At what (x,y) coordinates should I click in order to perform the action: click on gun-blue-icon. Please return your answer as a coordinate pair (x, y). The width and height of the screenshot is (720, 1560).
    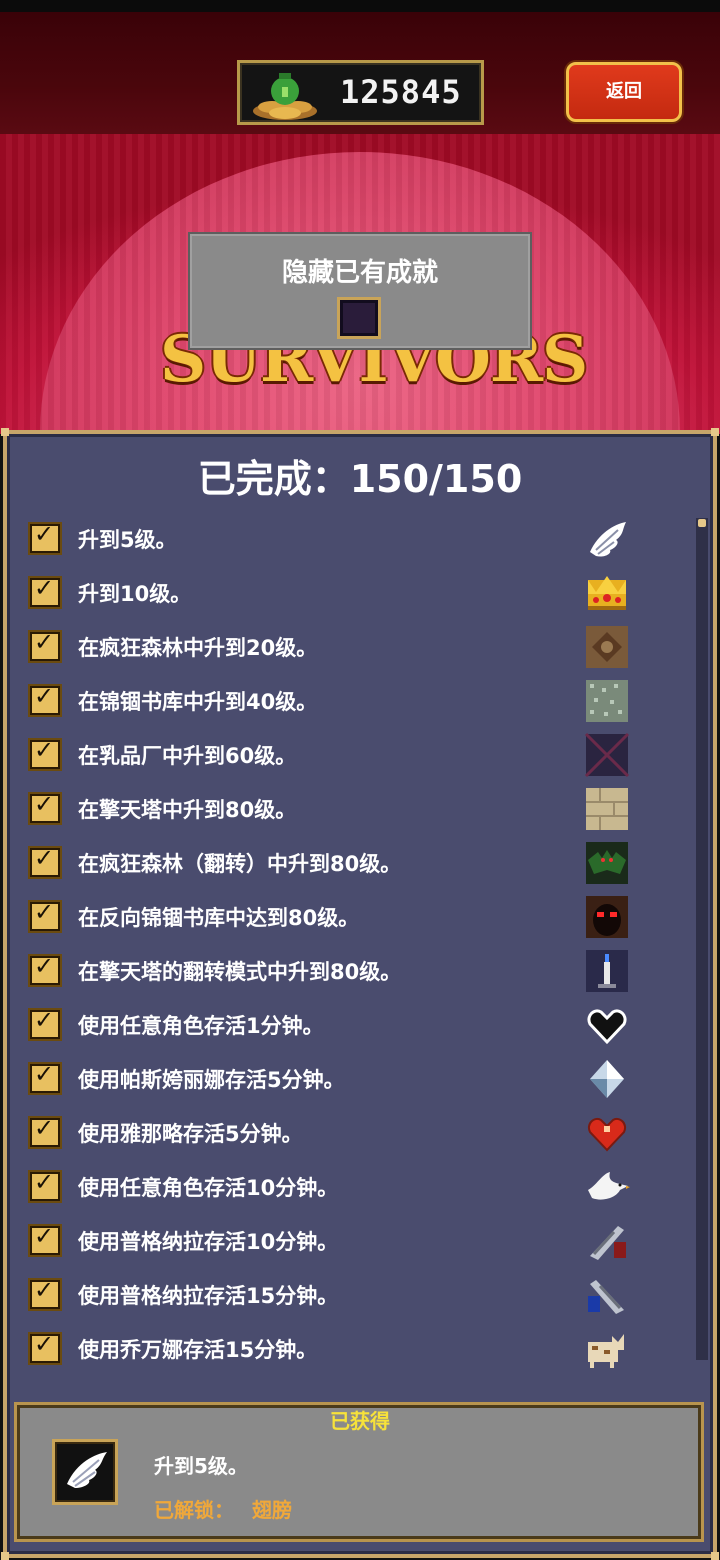
    Looking at the image, I should click on (606, 1297).